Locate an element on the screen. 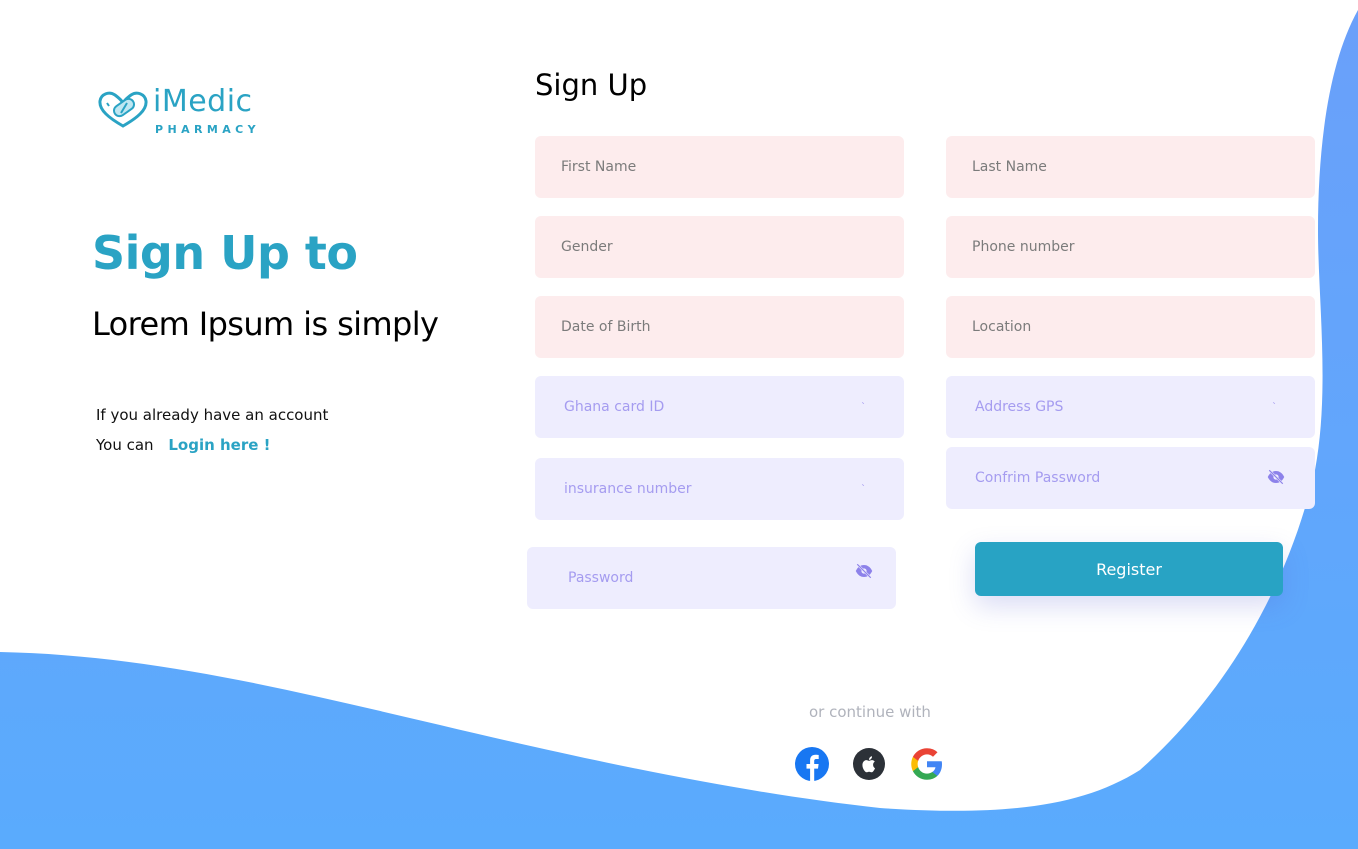  dob-field is located at coordinates (719, 327).